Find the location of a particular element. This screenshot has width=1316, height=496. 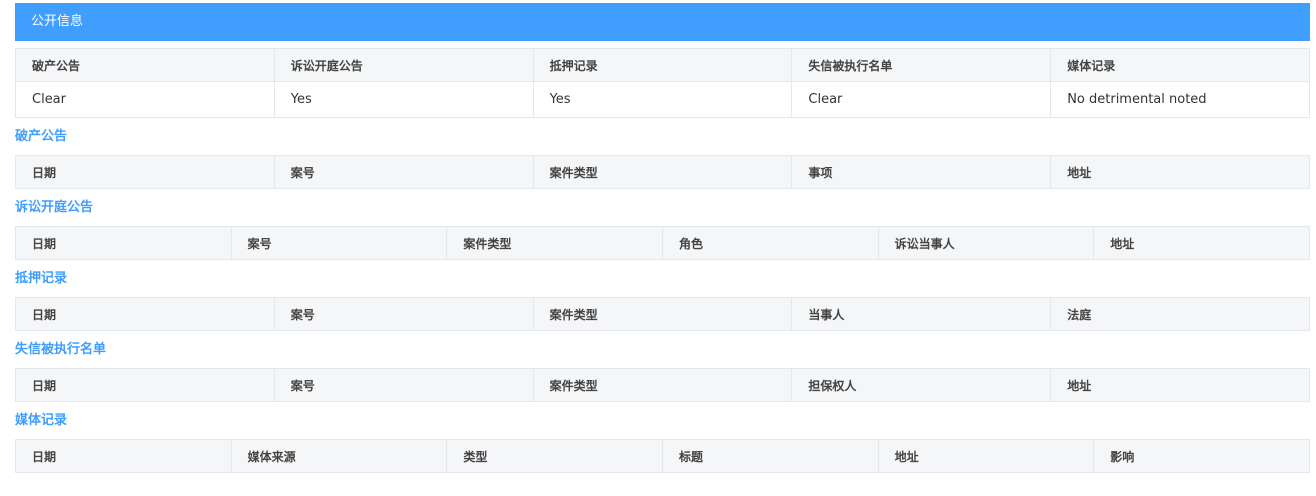

summary-value-row: Clear Yes Yes Clear No detrimental noted is located at coordinates (662, 99).